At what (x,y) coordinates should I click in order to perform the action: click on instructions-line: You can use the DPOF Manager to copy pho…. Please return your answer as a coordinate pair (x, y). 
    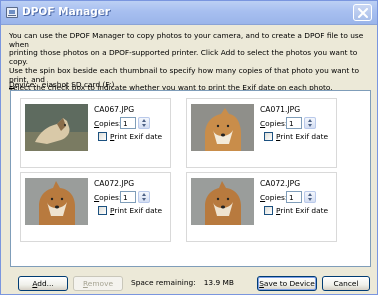
    Looking at the image, I should click on (186, 40).